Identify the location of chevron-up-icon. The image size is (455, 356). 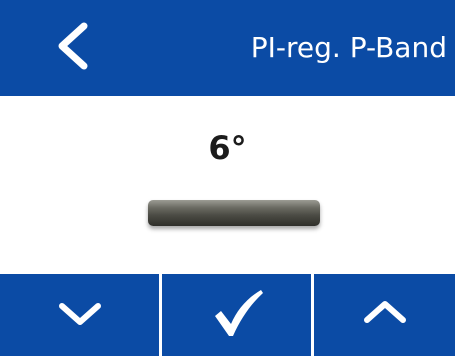
(385, 315).